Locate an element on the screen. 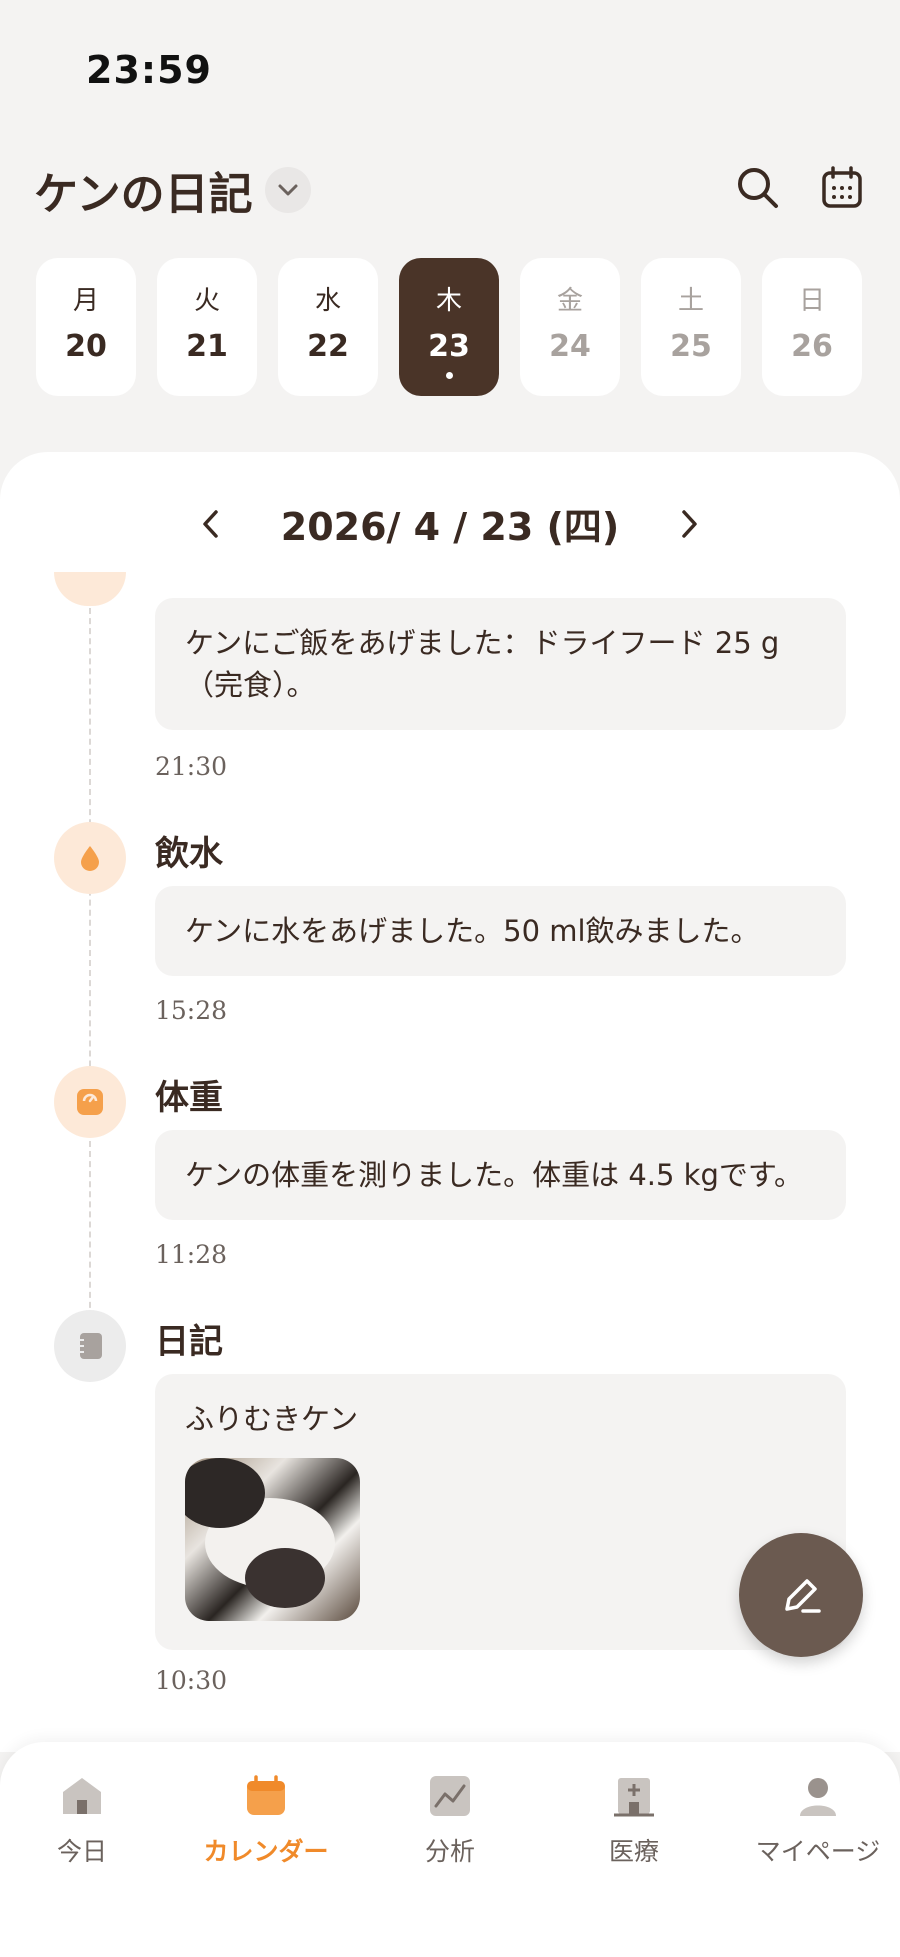 This screenshot has width=900, height=1957. entry-text: ケンの体重を測りました。体重は 4.5 kgです。 is located at coordinates (494, 1175).